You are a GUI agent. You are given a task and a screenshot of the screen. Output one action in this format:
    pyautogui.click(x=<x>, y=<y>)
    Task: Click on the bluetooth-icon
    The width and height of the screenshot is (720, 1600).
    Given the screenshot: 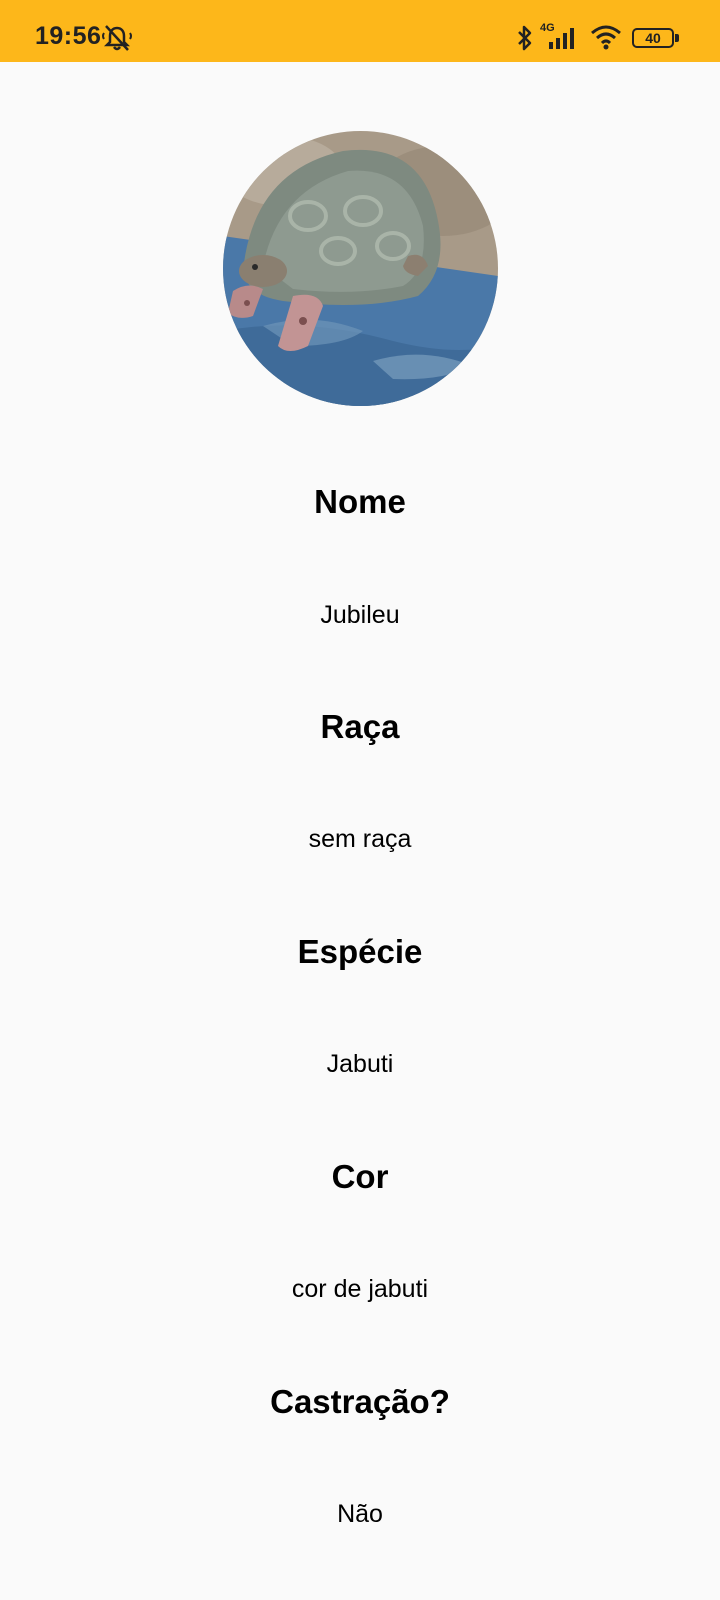 What is the action you would take?
    pyautogui.click(x=525, y=38)
    